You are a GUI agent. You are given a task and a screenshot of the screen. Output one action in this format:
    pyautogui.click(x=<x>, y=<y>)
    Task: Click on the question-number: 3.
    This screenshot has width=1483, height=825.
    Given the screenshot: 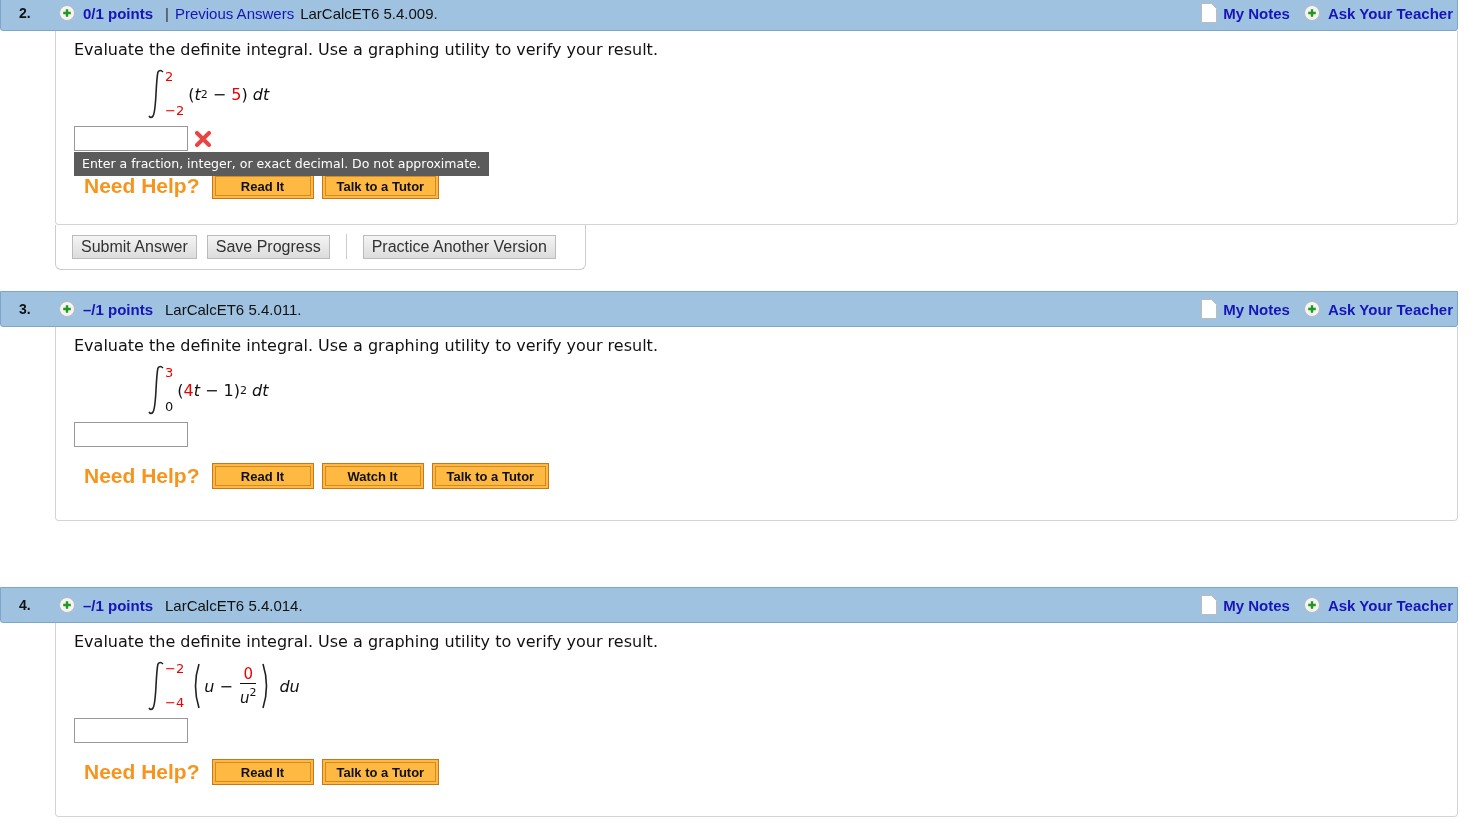 What is the action you would take?
    pyautogui.click(x=25, y=309)
    